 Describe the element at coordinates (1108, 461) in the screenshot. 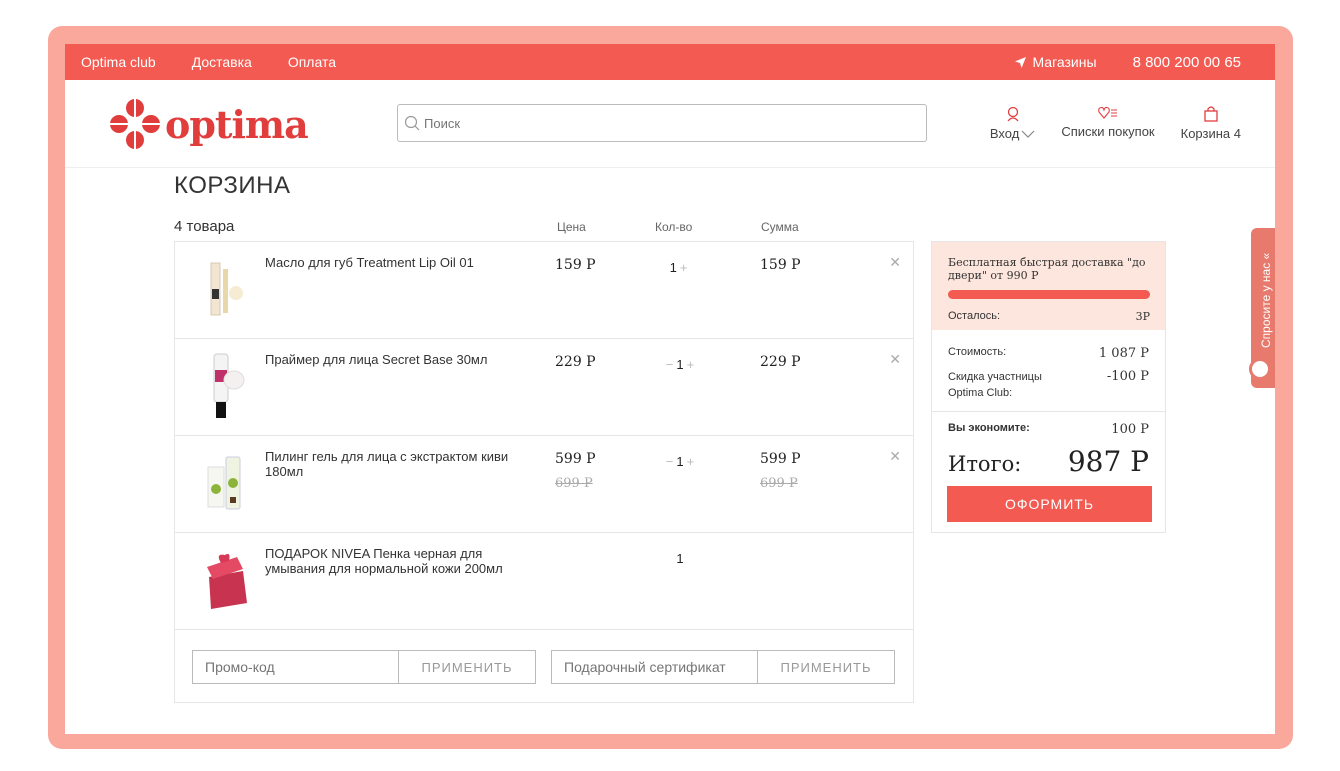

I see `total-value: 987 Р` at that location.